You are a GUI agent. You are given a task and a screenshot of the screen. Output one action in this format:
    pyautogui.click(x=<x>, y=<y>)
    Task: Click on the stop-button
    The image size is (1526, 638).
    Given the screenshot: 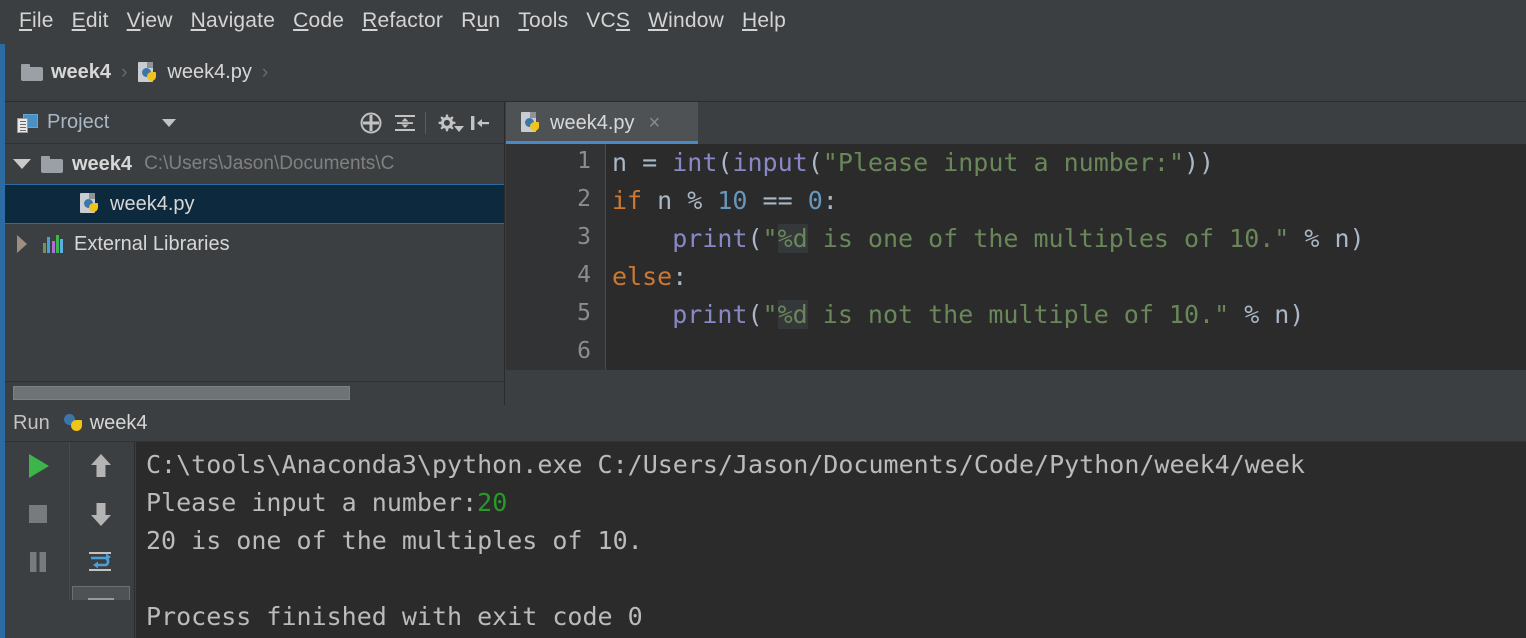 What is the action you would take?
    pyautogui.click(x=38, y=514)
    